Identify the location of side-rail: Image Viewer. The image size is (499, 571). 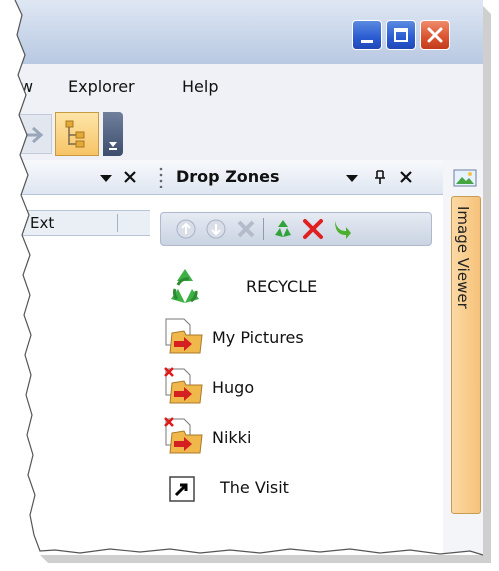
(463, 357).